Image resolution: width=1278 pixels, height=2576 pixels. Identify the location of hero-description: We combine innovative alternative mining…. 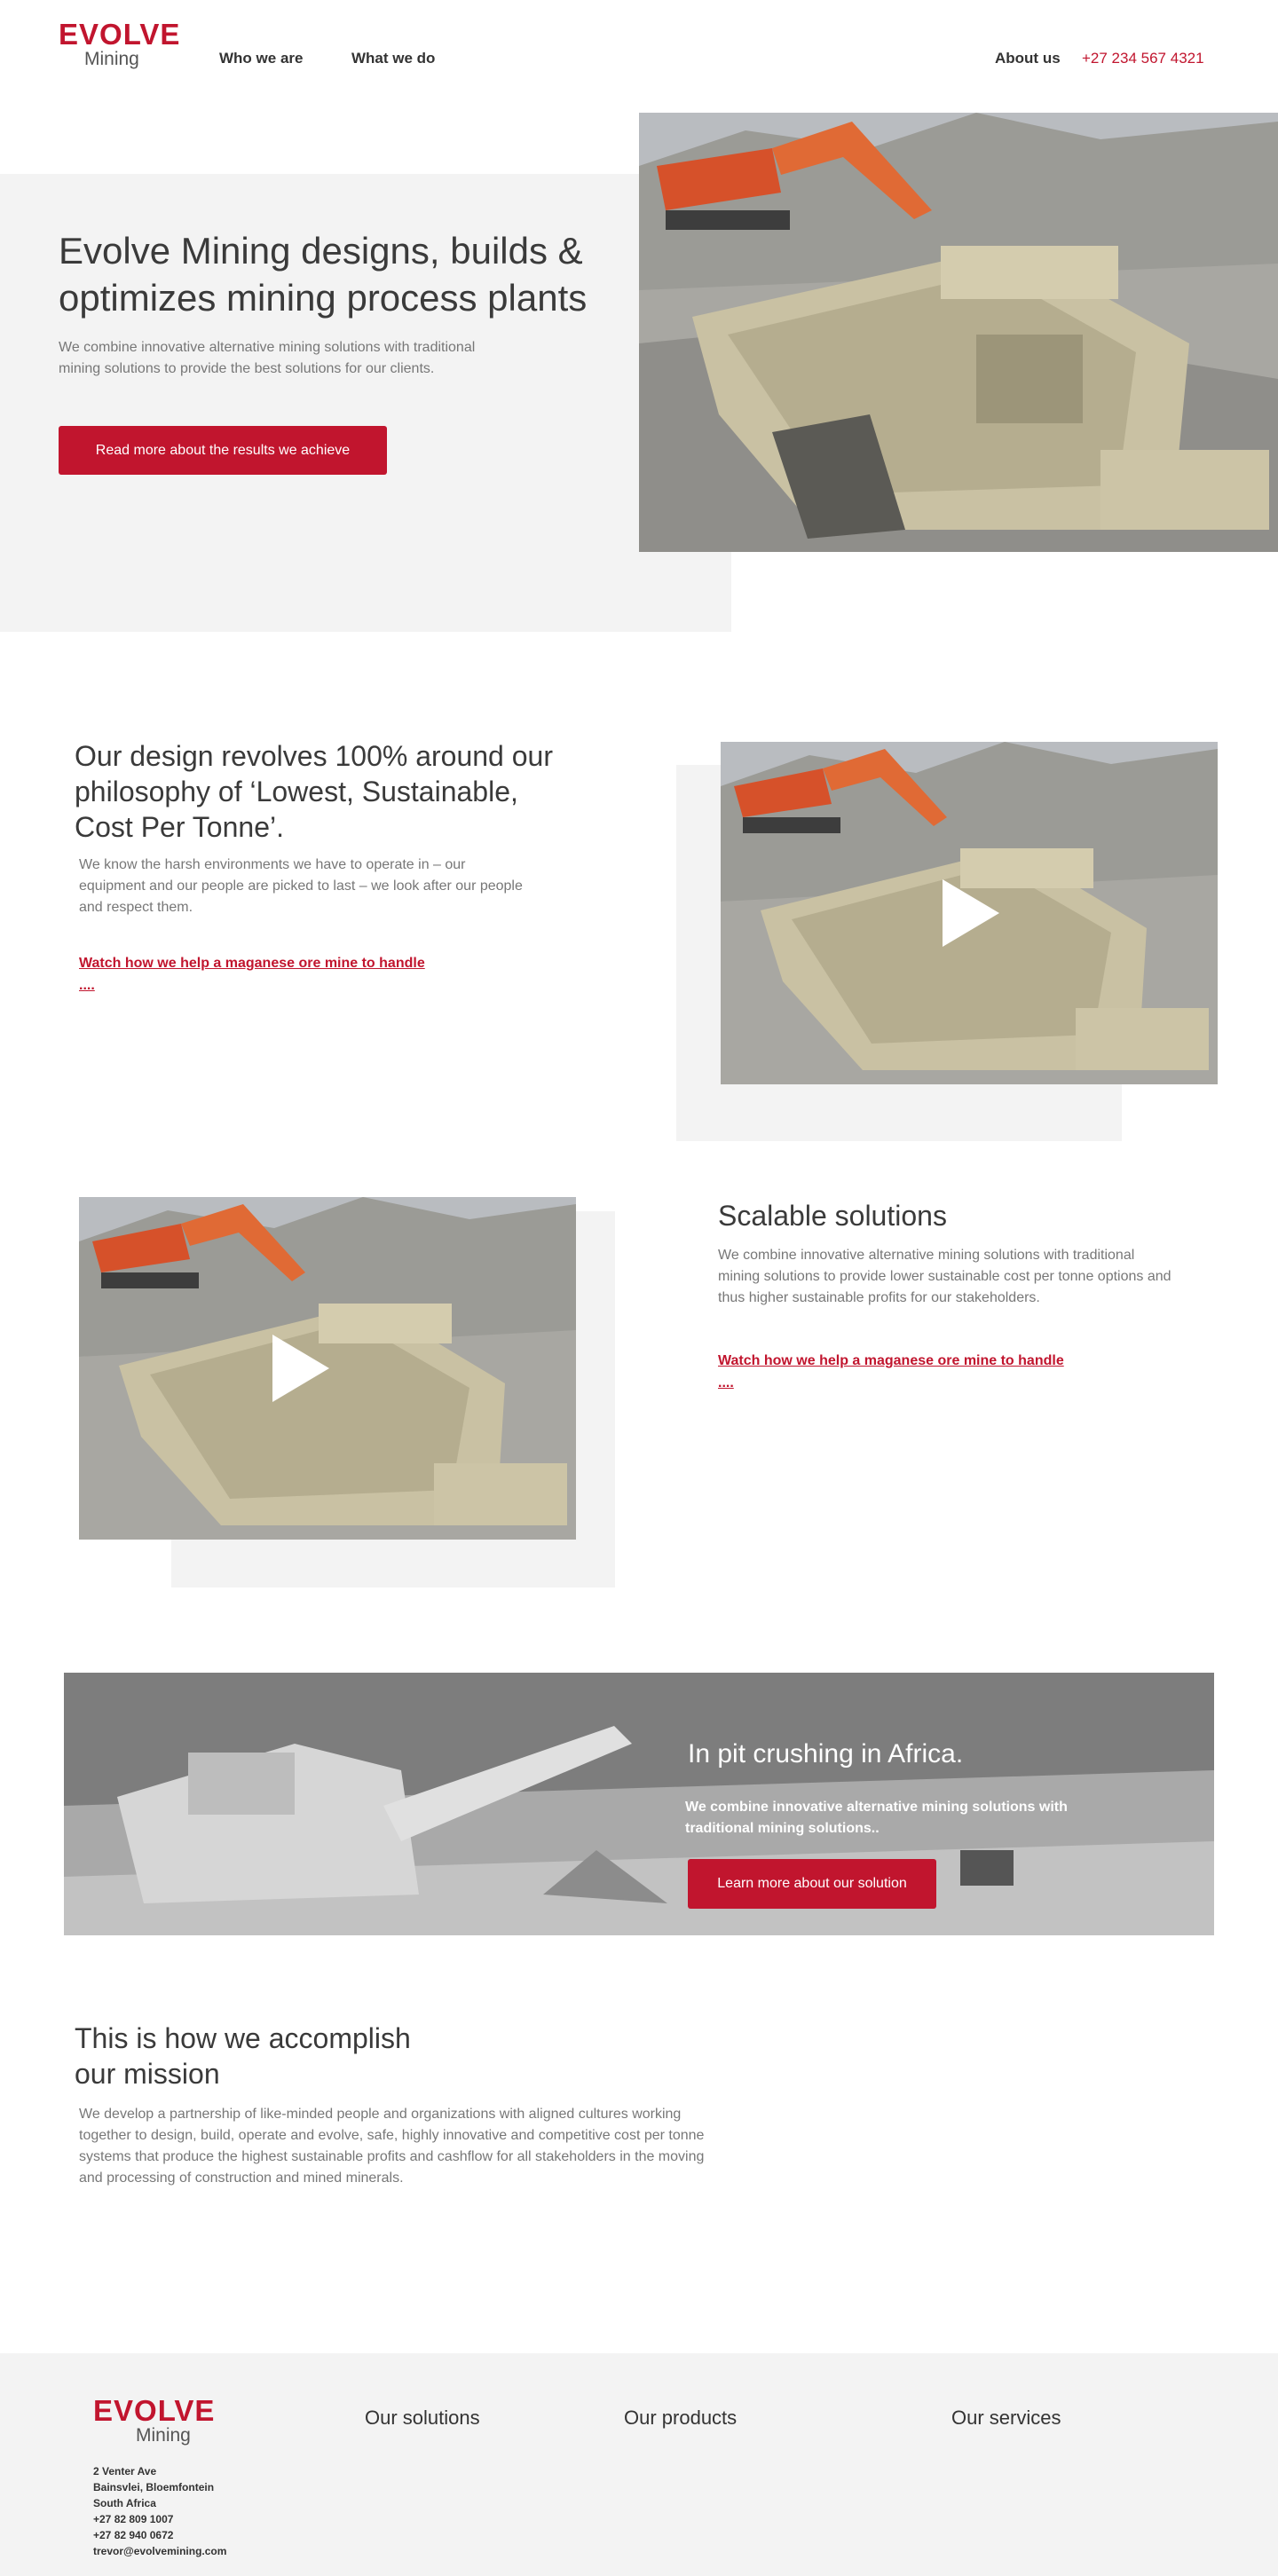
(267, 358).